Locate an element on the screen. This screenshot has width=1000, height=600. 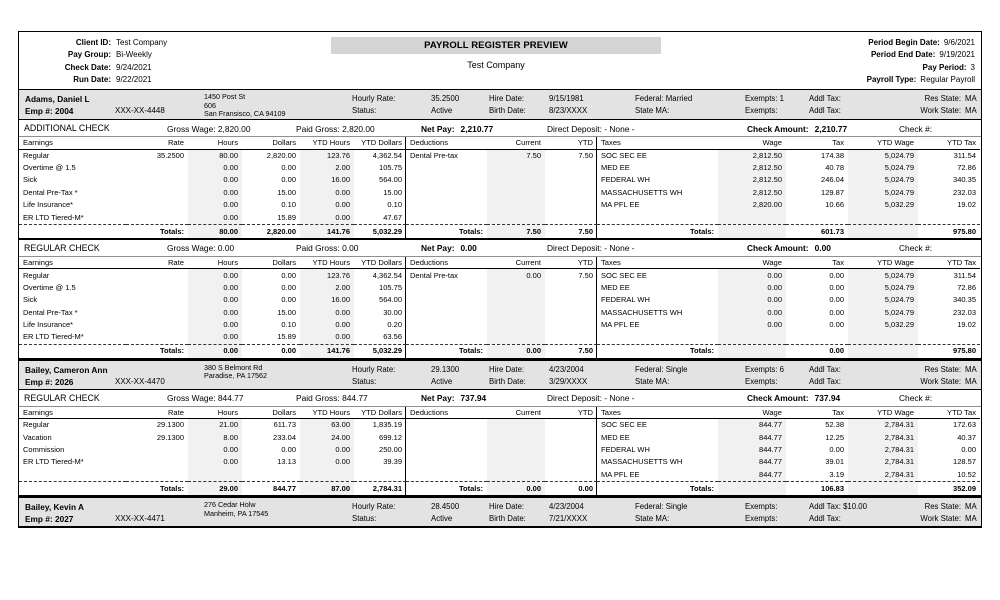
taxes-row: MED EE 844.77 12.25 2,784.31 40.37 is located at coordinates (788, 437).